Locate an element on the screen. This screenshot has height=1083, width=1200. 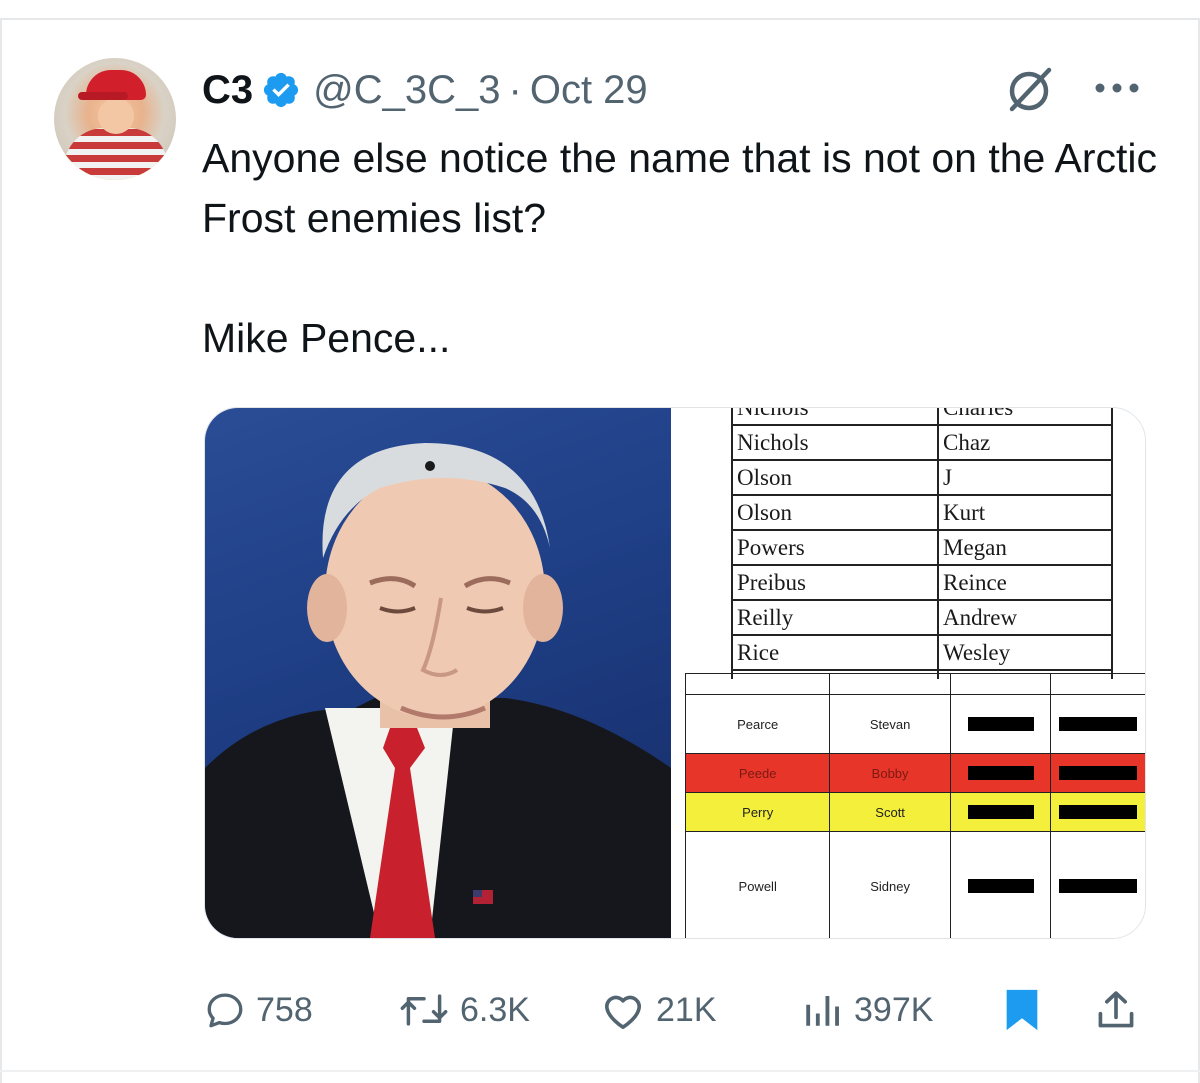
tweet-actions: 758 6.3K 21K 397K is located at coordinates (674, 1010).